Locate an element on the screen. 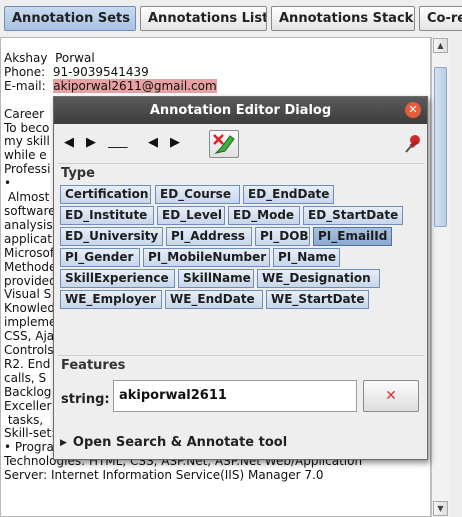  type-section-label: Type is located at coordinates (78, 173).